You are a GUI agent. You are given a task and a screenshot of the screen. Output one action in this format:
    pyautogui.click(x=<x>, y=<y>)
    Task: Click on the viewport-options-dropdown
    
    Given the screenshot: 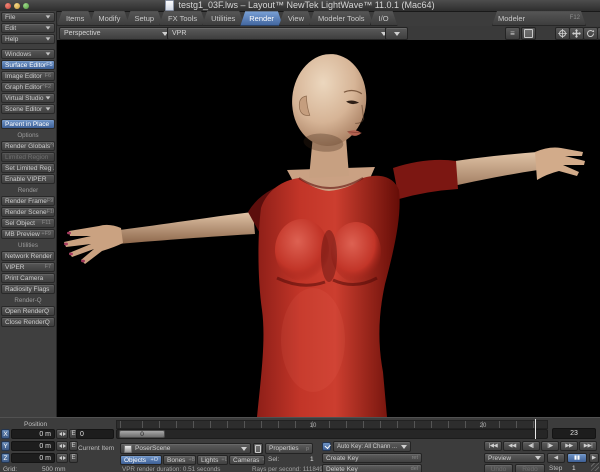 What is the action you would take?
    pyautogui.click(x=396, y=33)
    